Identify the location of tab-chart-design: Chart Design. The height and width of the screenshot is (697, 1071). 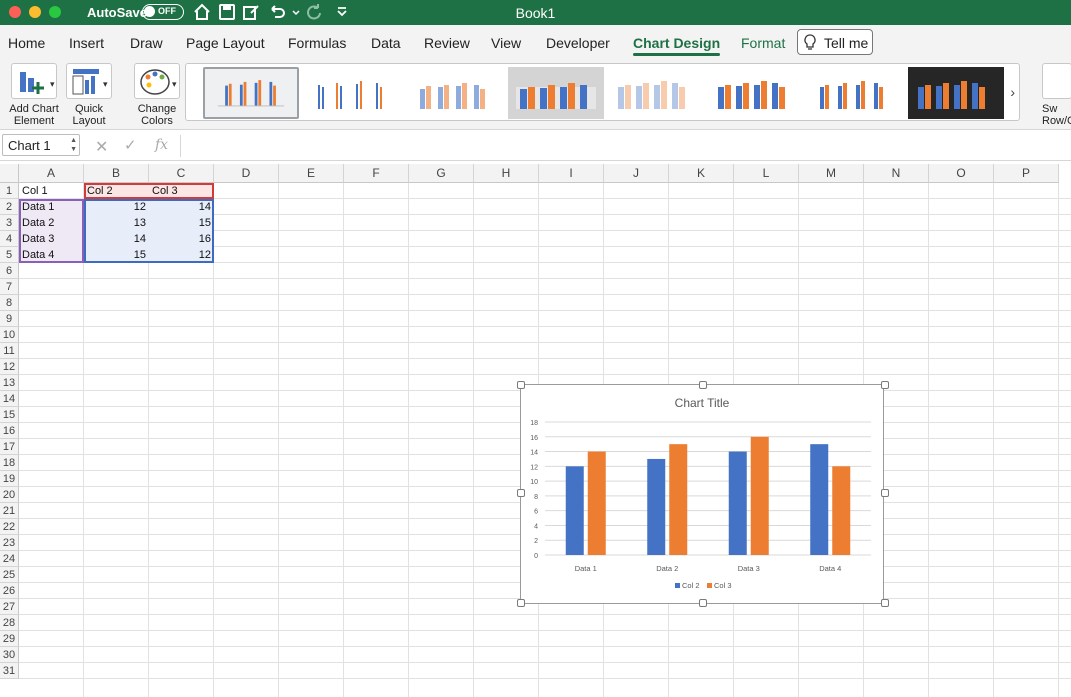
(677, 45).